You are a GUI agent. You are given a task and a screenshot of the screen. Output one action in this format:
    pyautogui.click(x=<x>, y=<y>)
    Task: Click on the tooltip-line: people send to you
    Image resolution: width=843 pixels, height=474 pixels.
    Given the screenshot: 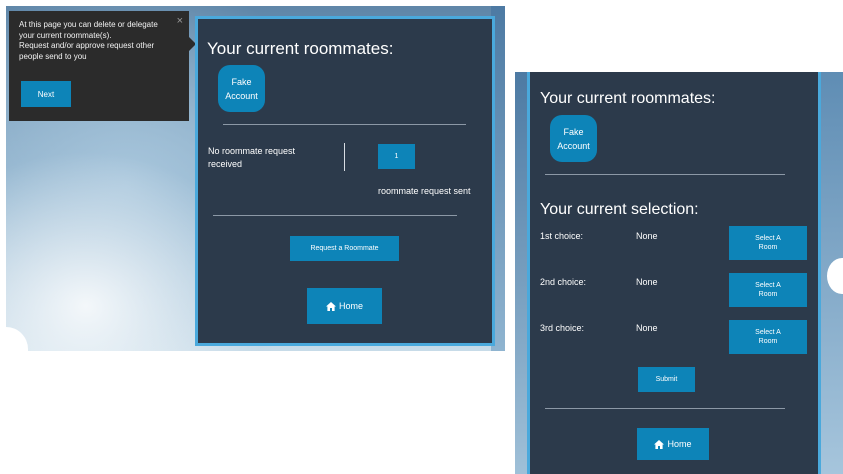 What is the action you would take?
    pyautogui.click(x=53, y=56)
    